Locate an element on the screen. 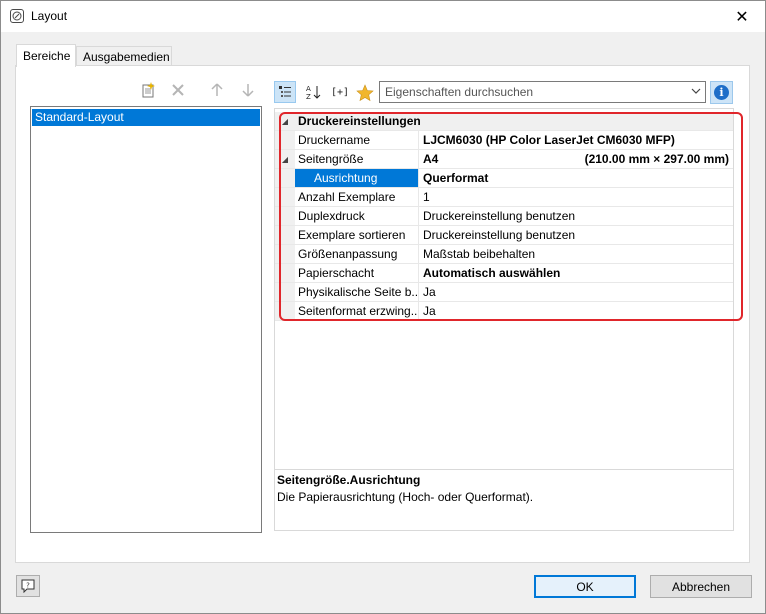  property-name: Größenanpassung is located at coordinates (357, 254).